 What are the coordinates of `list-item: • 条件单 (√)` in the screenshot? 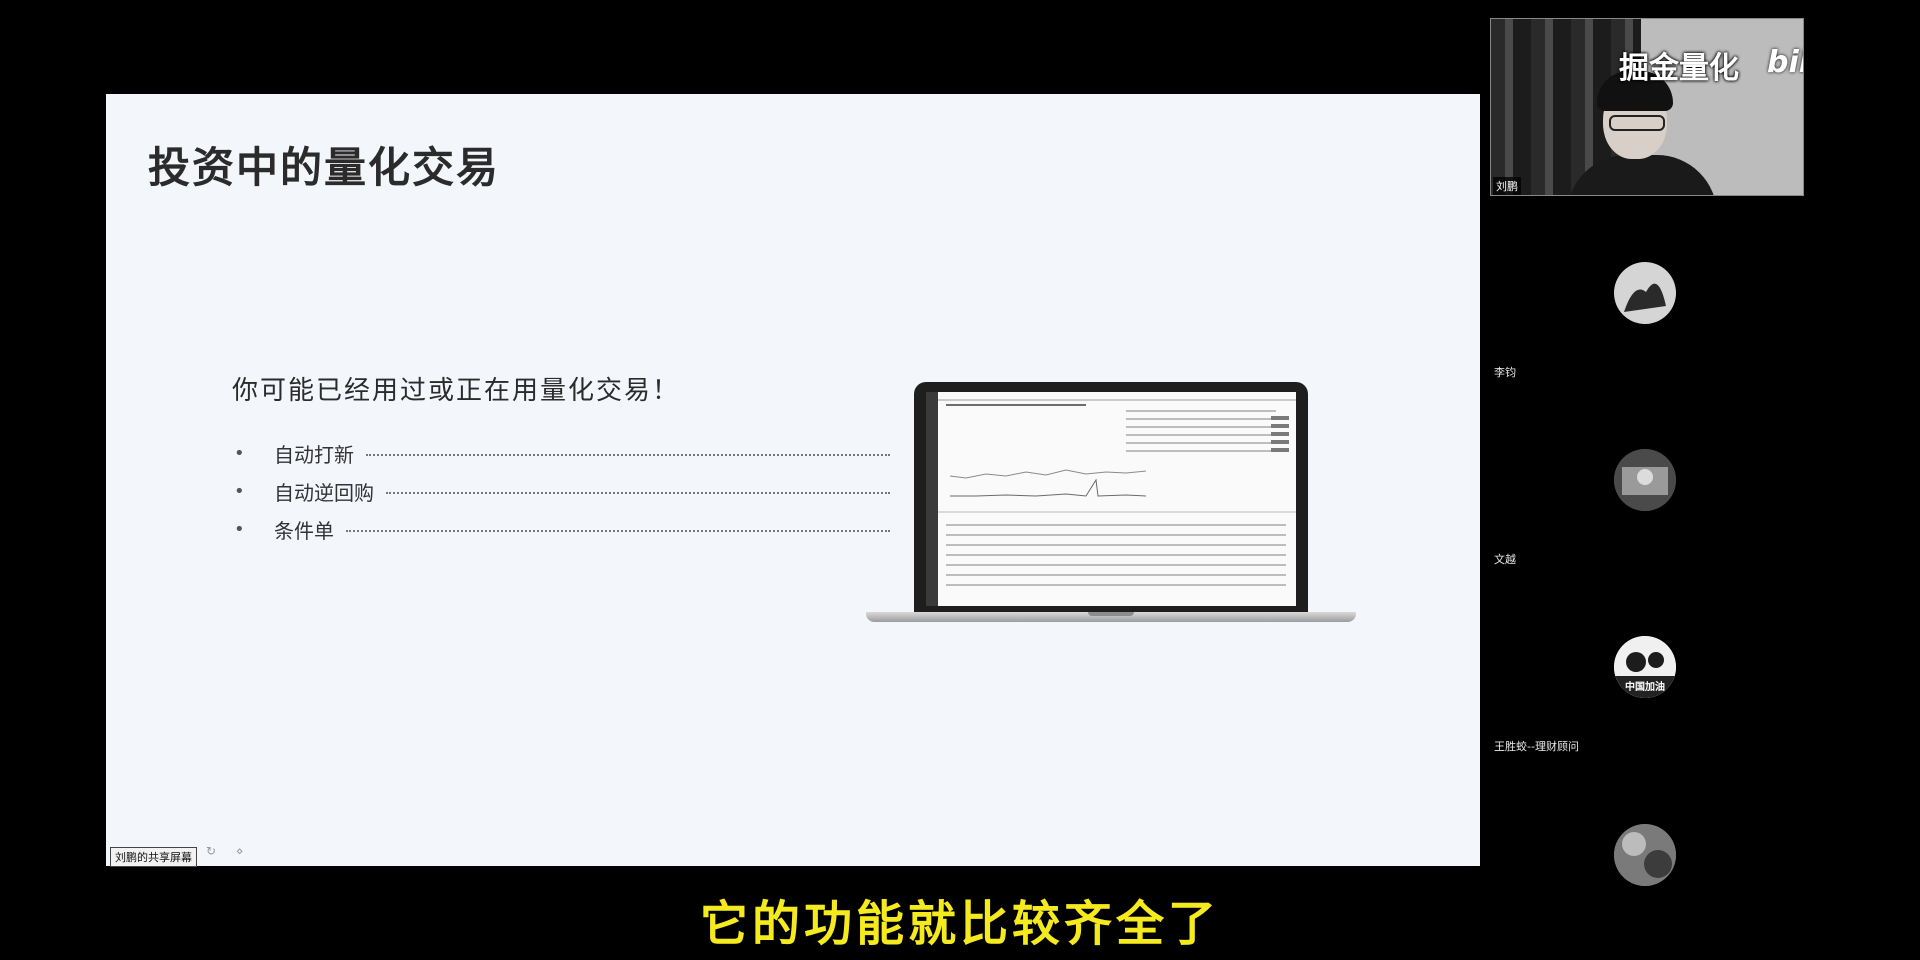 It's located at (590, 529).